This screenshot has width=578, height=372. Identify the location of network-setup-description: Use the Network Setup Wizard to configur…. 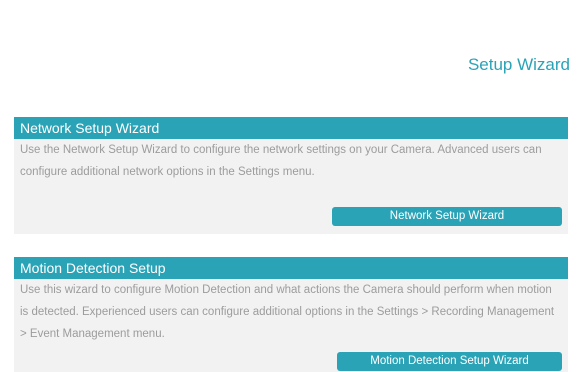
(281, 161).